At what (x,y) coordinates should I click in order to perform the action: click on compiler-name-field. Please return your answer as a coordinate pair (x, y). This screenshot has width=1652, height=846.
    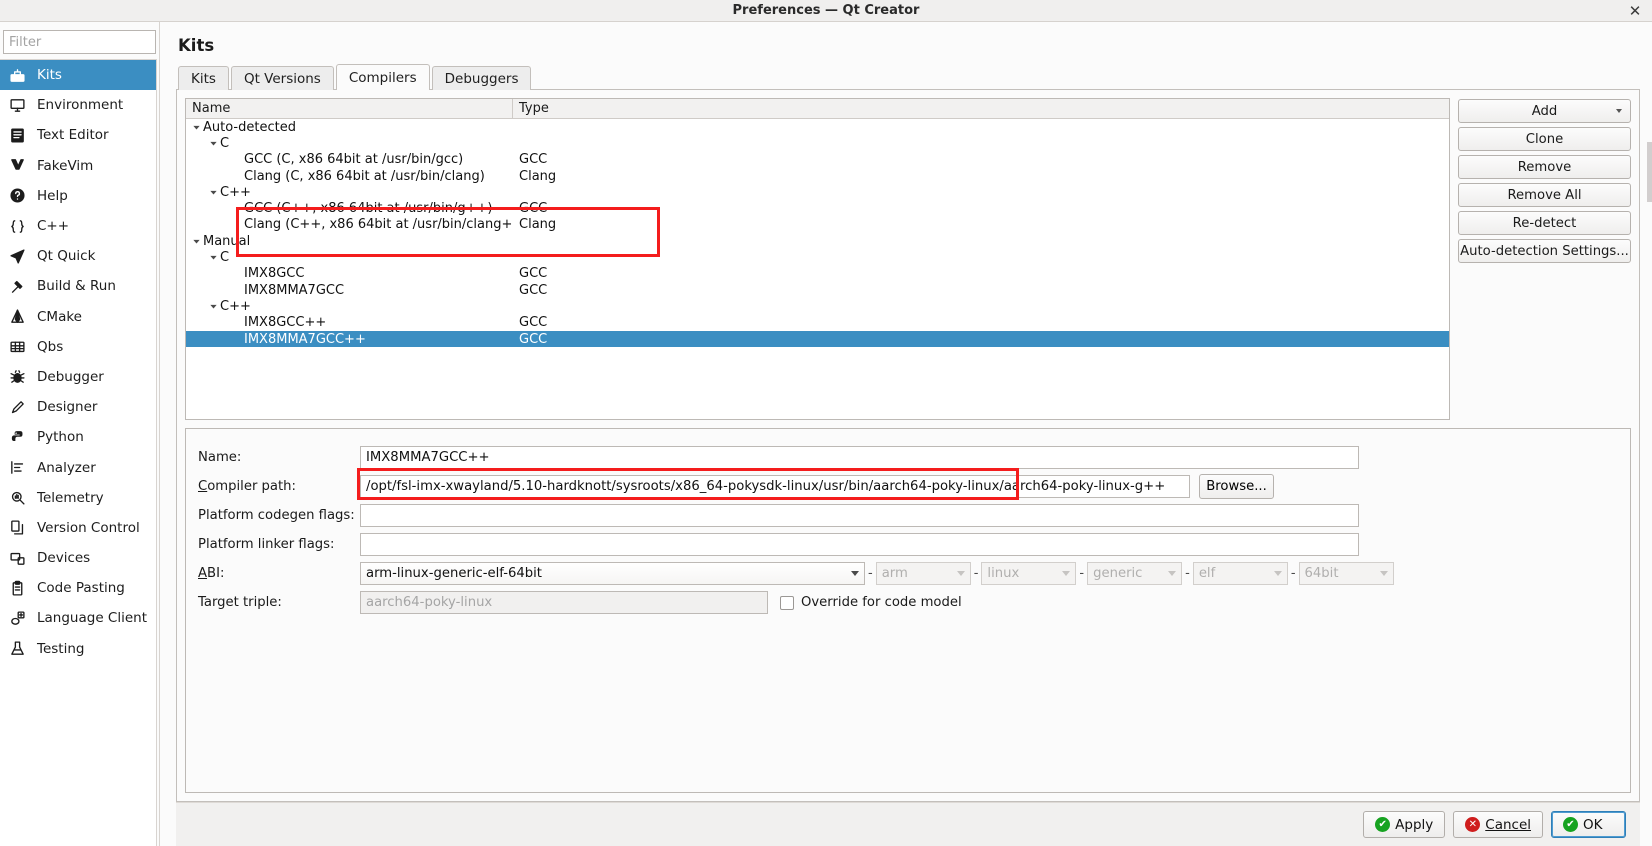
    Looking at the image, I should click on (859, 457).